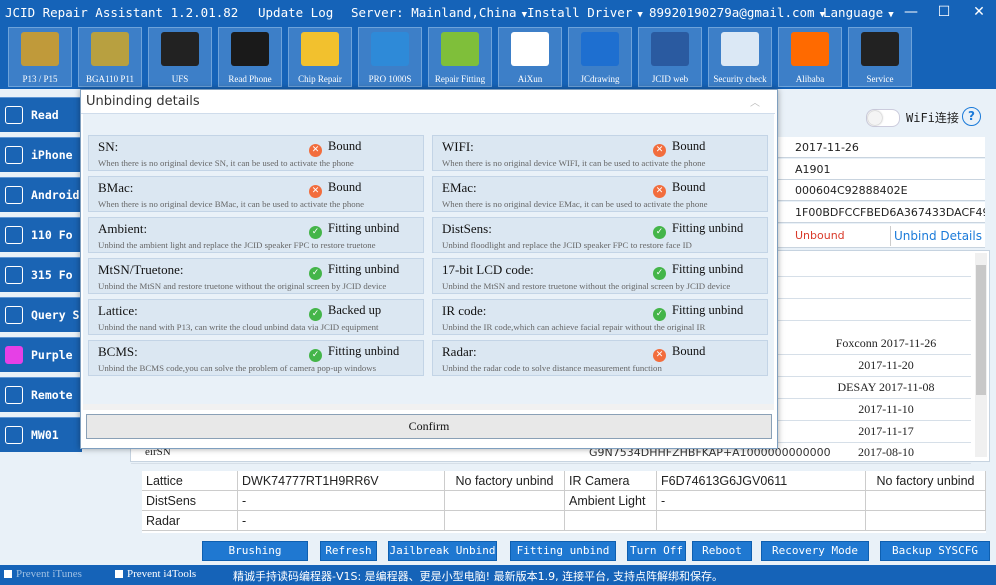  I want to click on toolbar-jcid-web-button: JCID web, so click(670, 57).